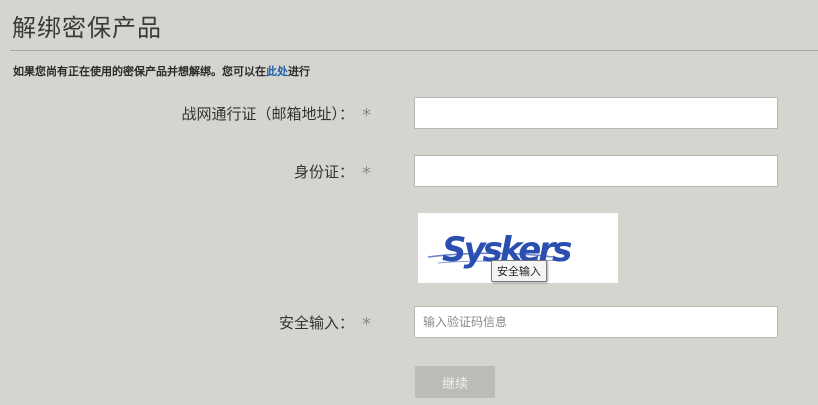 Image resolution: width=818 pixels, height=405 pixels. Describe the element at coordinates (366, 115) in the screenshot. I see `email-required-mark: *` at that location.